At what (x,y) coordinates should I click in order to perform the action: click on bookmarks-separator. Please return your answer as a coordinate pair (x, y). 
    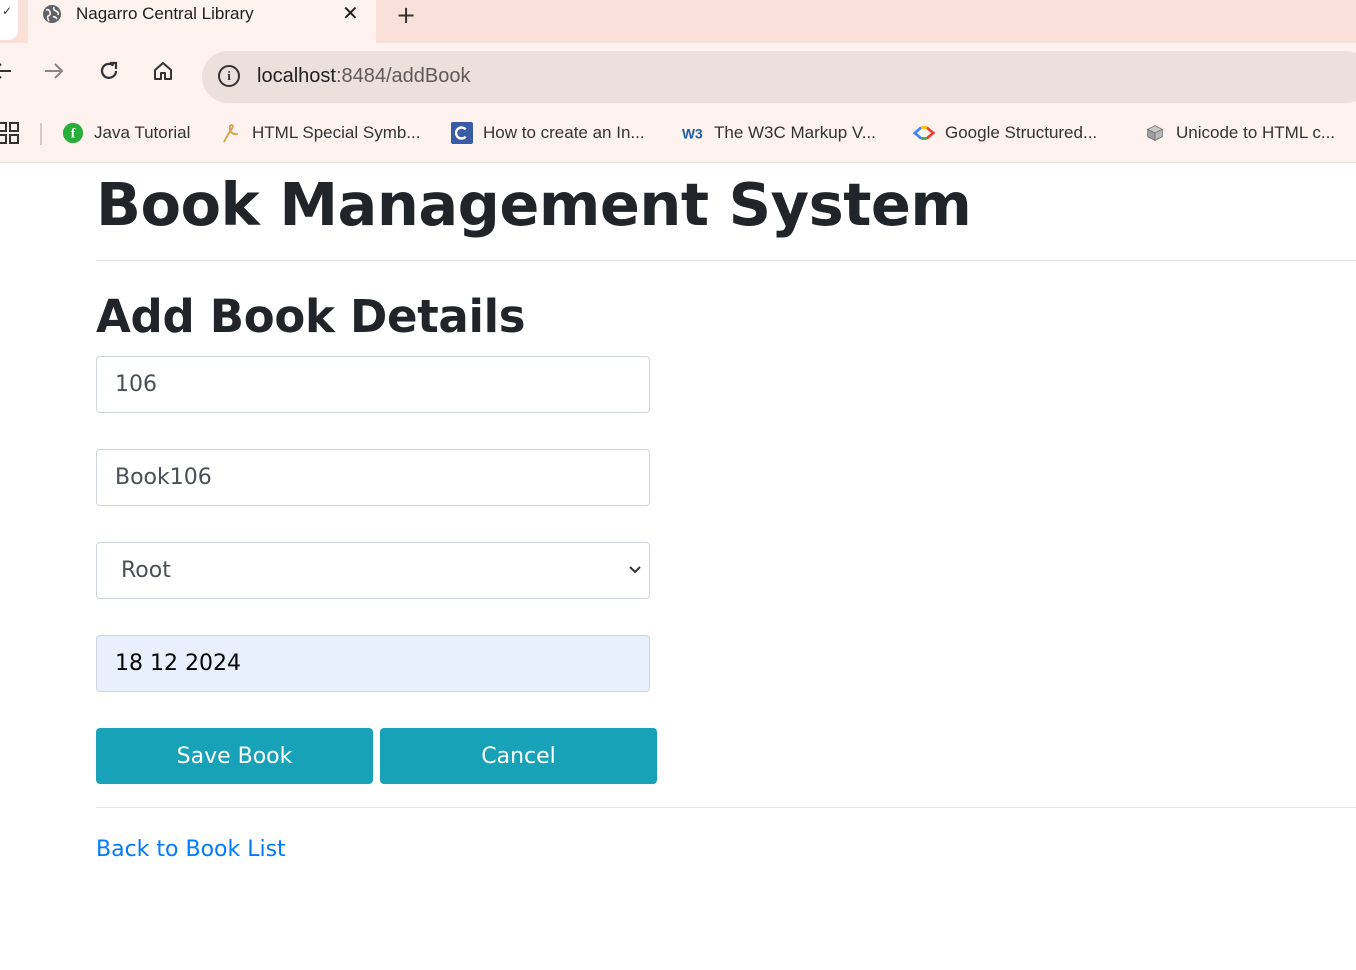
    Looking at the image, I should click on (41, 134).